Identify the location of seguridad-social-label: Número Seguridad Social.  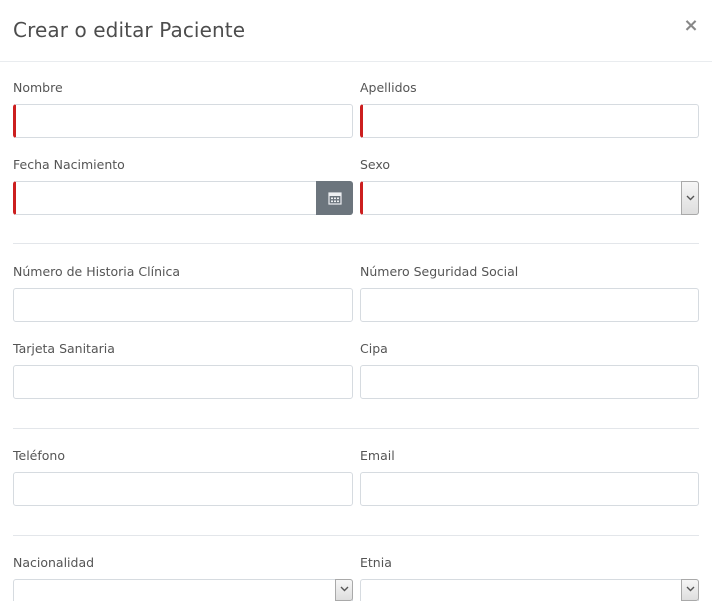
(439, 271).